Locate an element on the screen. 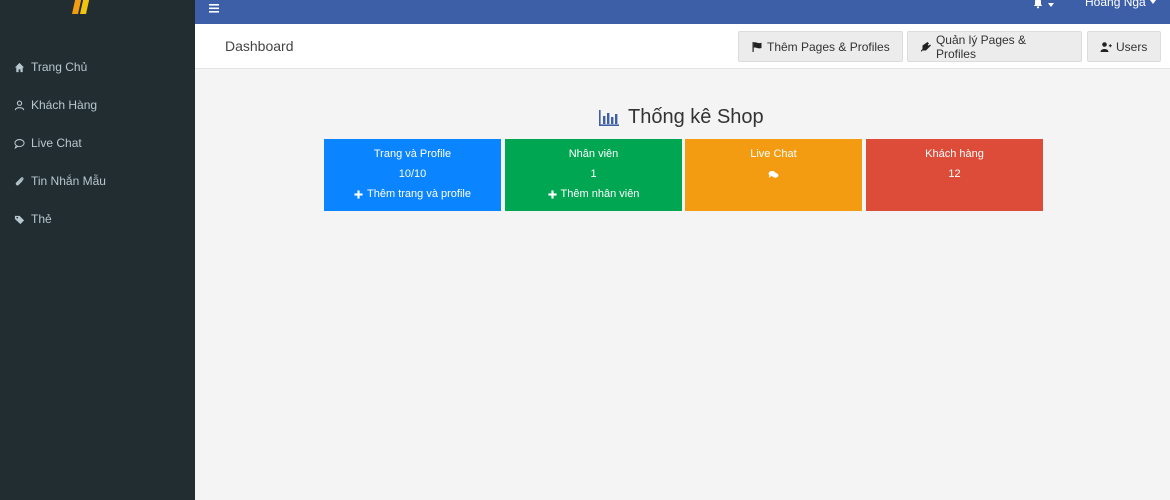  stat-card-title: Trang và Profile is located at coordinates (412, 154).